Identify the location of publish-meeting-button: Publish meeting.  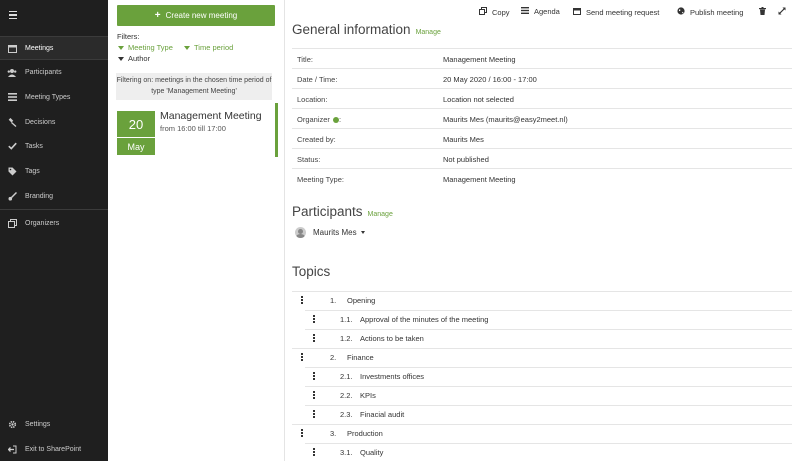
(710, 12).